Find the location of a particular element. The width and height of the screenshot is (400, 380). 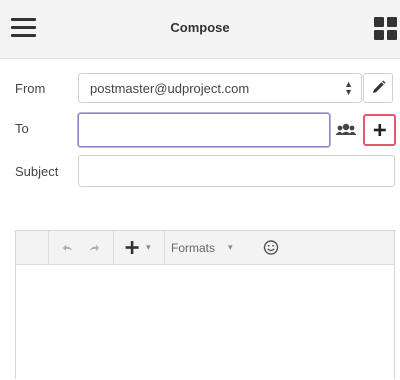

redo-icon is located at coordinates (94, 247).